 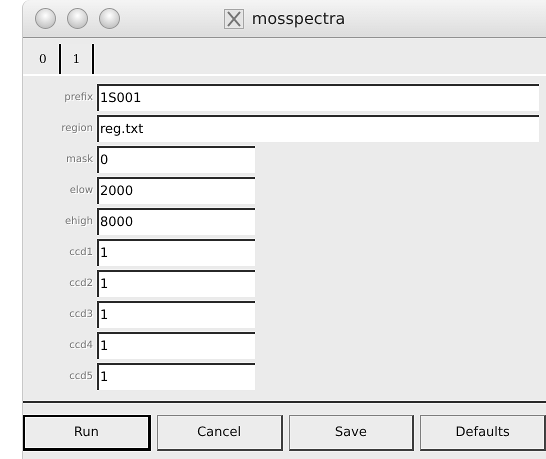 I want to click on input-field: 2000, so click(x=176, y=190).